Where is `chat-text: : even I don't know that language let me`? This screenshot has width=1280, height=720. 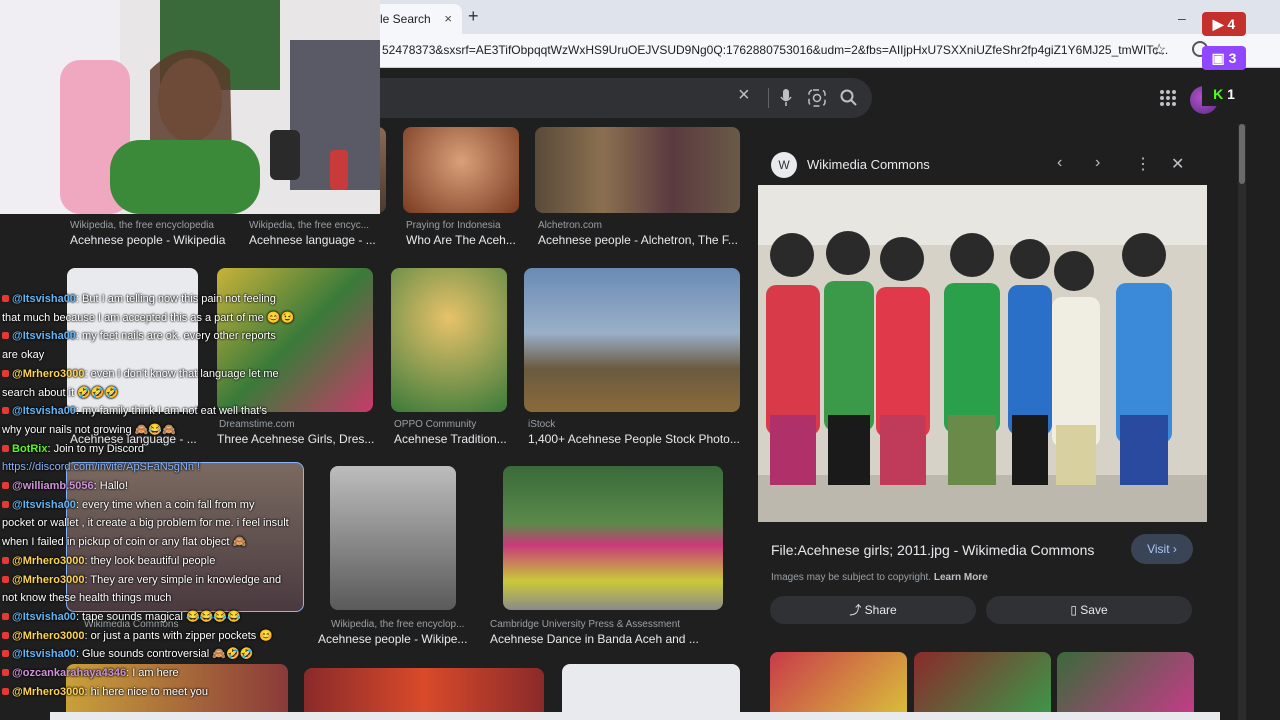
chat-text: : even I don't know that language let me is located at coordinates (181, 373).